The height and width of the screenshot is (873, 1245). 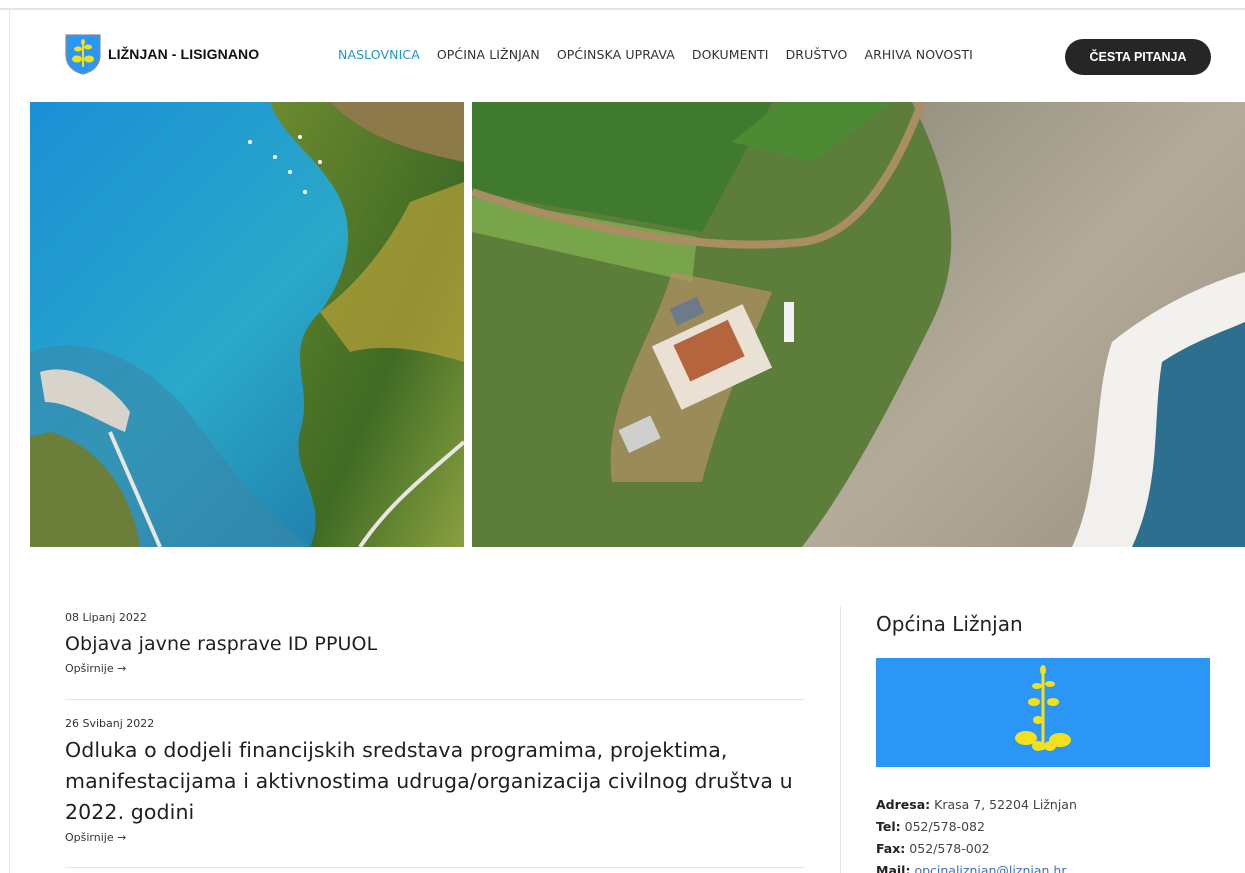 I want to click on brand-name: LIŽNJAN - LISIGNANO, so click(x=184, y=54).